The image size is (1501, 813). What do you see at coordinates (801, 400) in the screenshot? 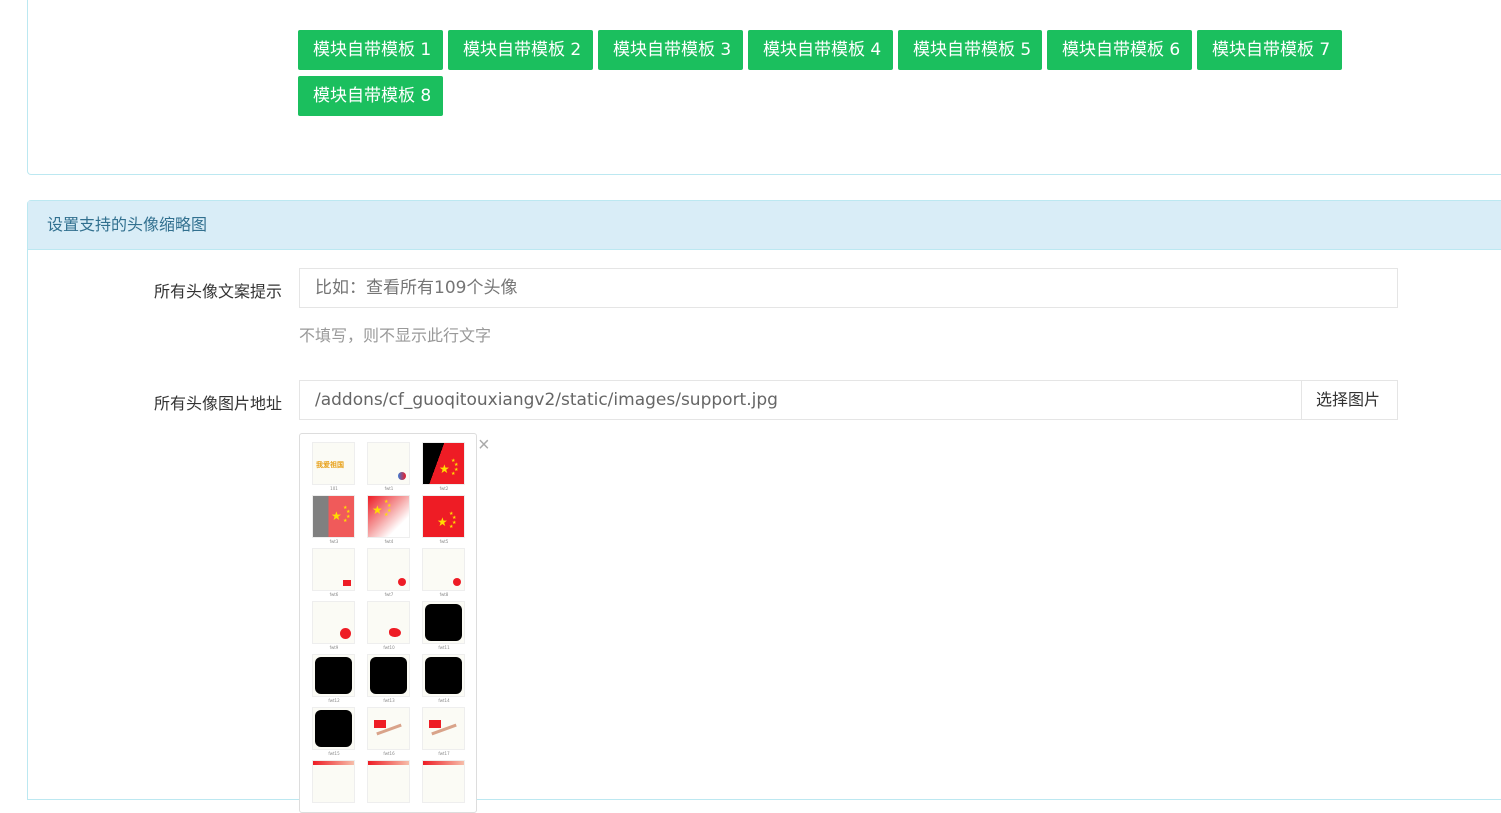
I see `image-url-input` at bounding box center [801, 400].